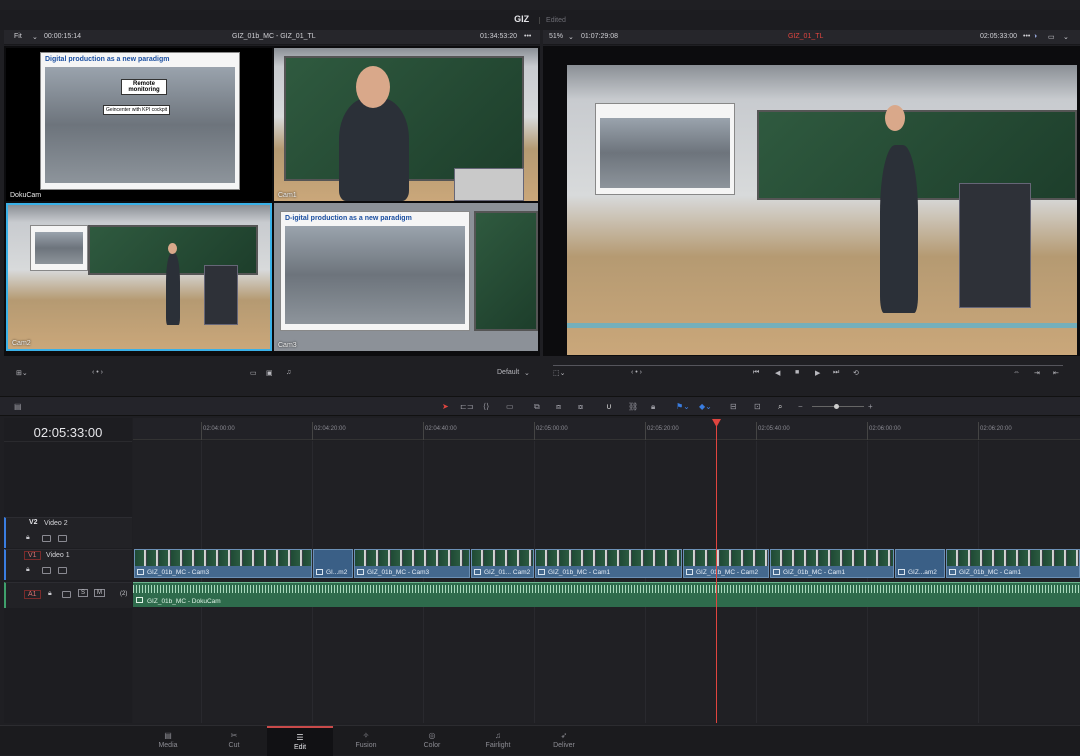 The image size is (1080, 756). Describe the element at coordinates (705, 406) in the screenshot. I see `marker-icon: ◆⌄` at that location.